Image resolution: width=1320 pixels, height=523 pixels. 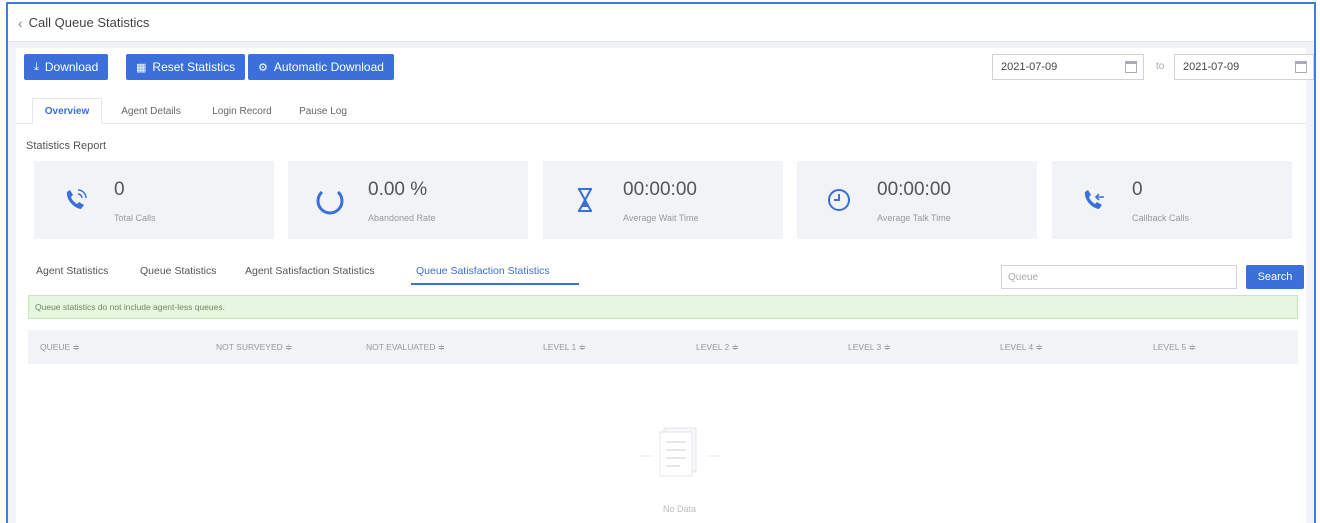 What do you see at coordinates (135, 218) in the screenshot?
I see `total-calls-label: Total Calls` at bounding box center [135, 218].